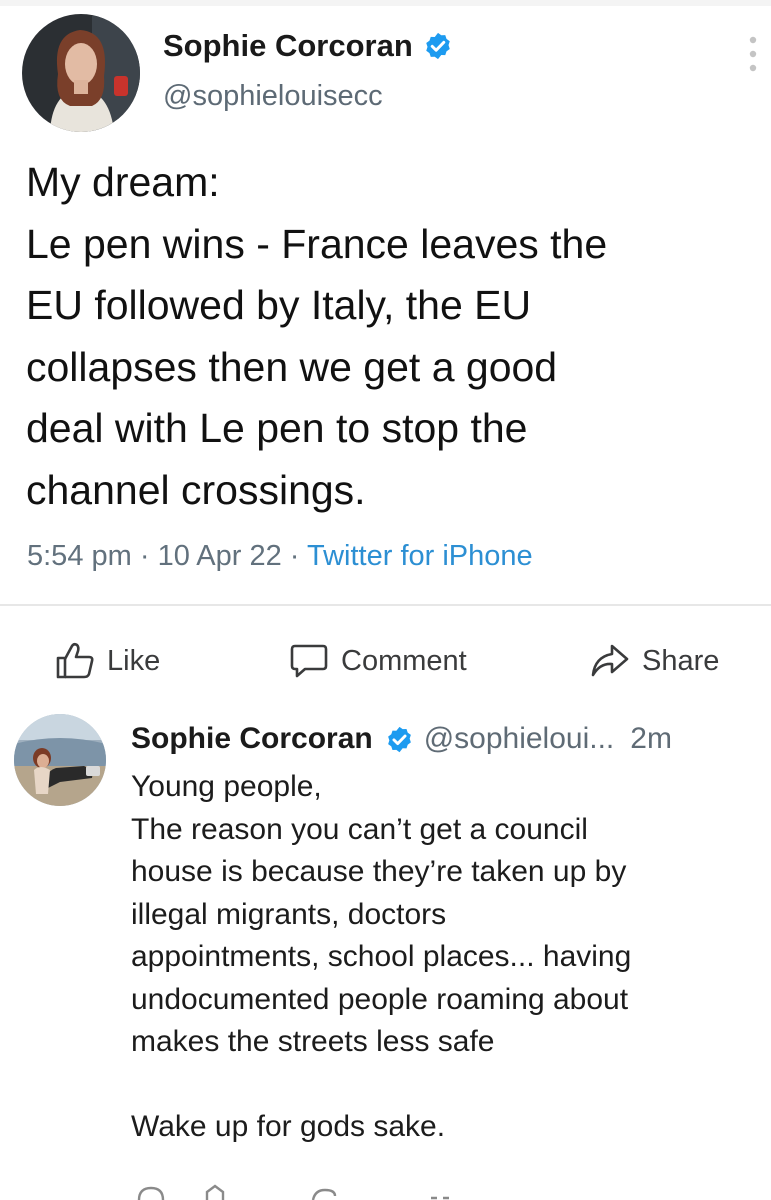  I want to click on tweet-meta: 5:54 pm · 10 Apr 22 · Twitter for iPhone, so click(280, 556).